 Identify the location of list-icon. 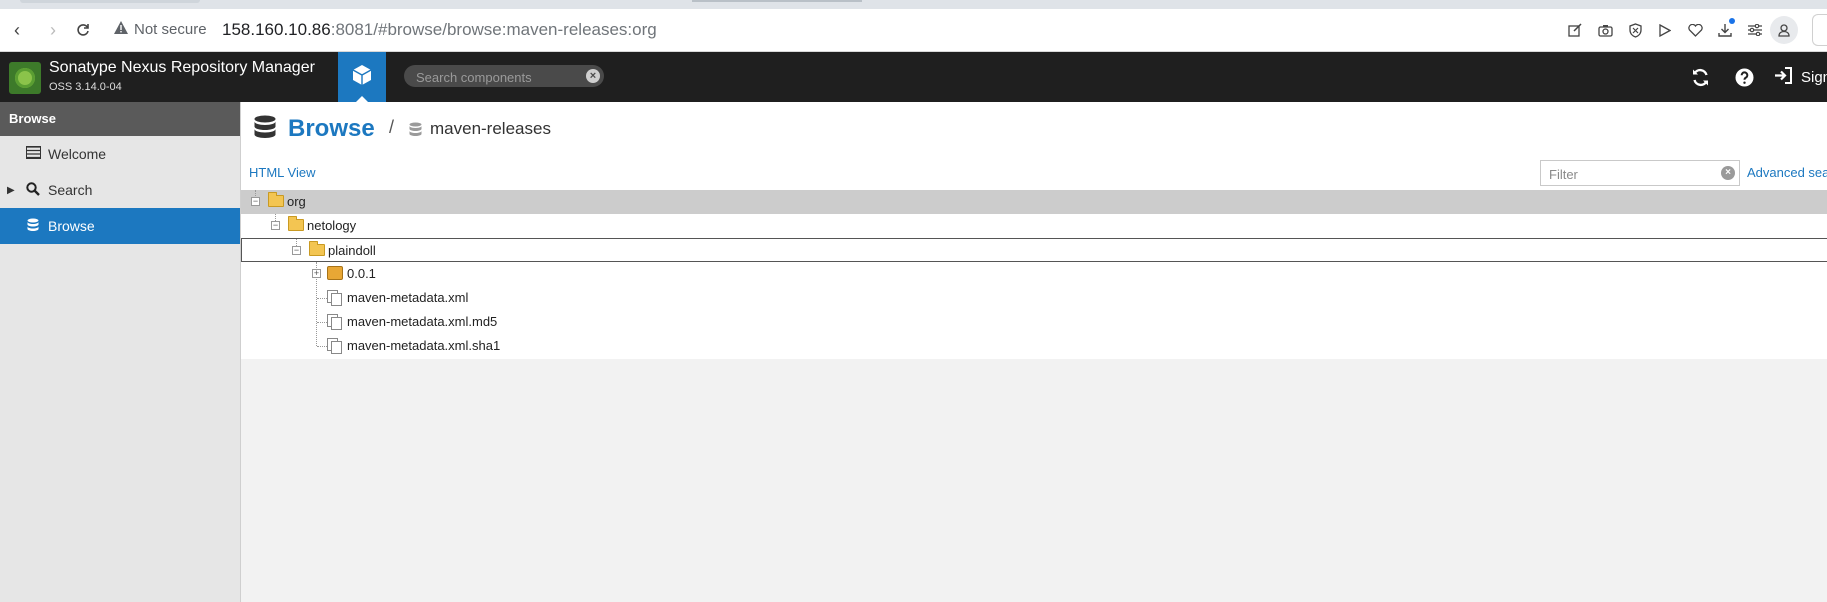
(33, 154).